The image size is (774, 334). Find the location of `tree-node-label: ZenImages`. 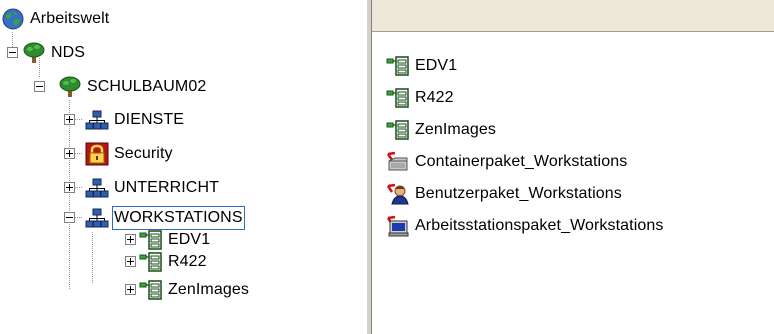

tree-node-label: ZenImages is located at coordinates (208, 289).